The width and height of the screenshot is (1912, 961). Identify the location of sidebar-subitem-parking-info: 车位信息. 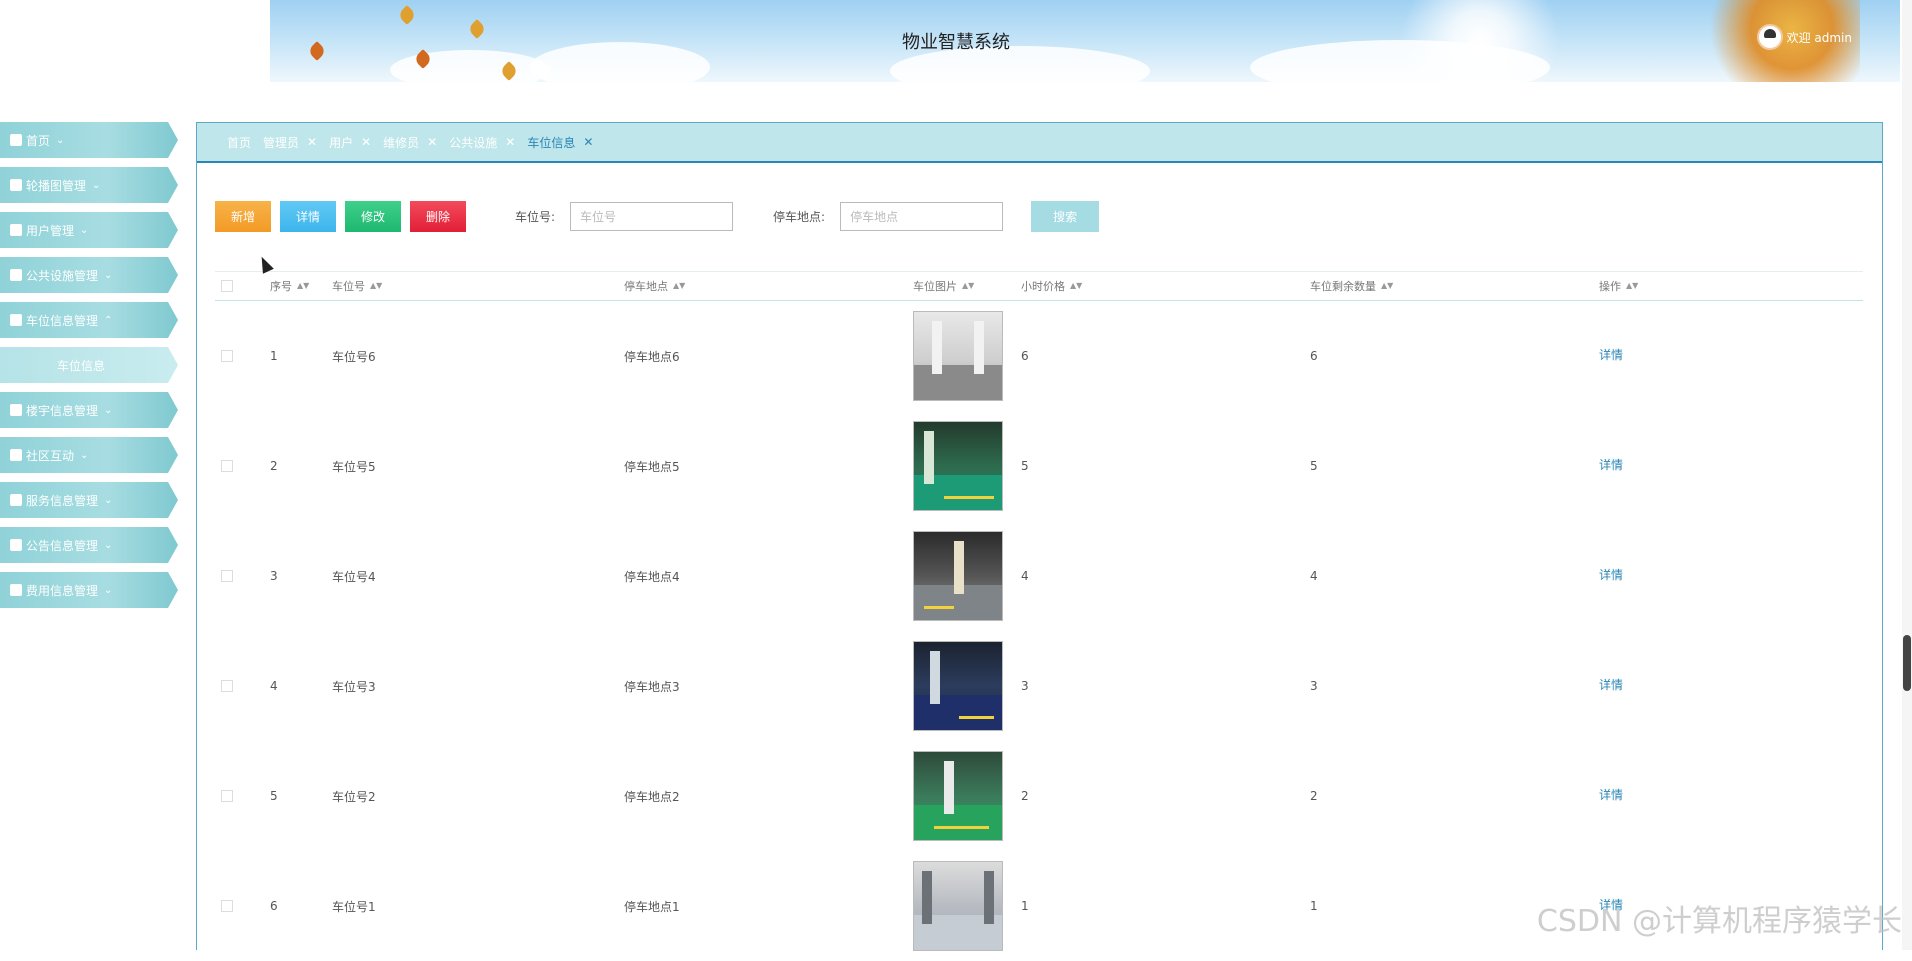
(89, 365).